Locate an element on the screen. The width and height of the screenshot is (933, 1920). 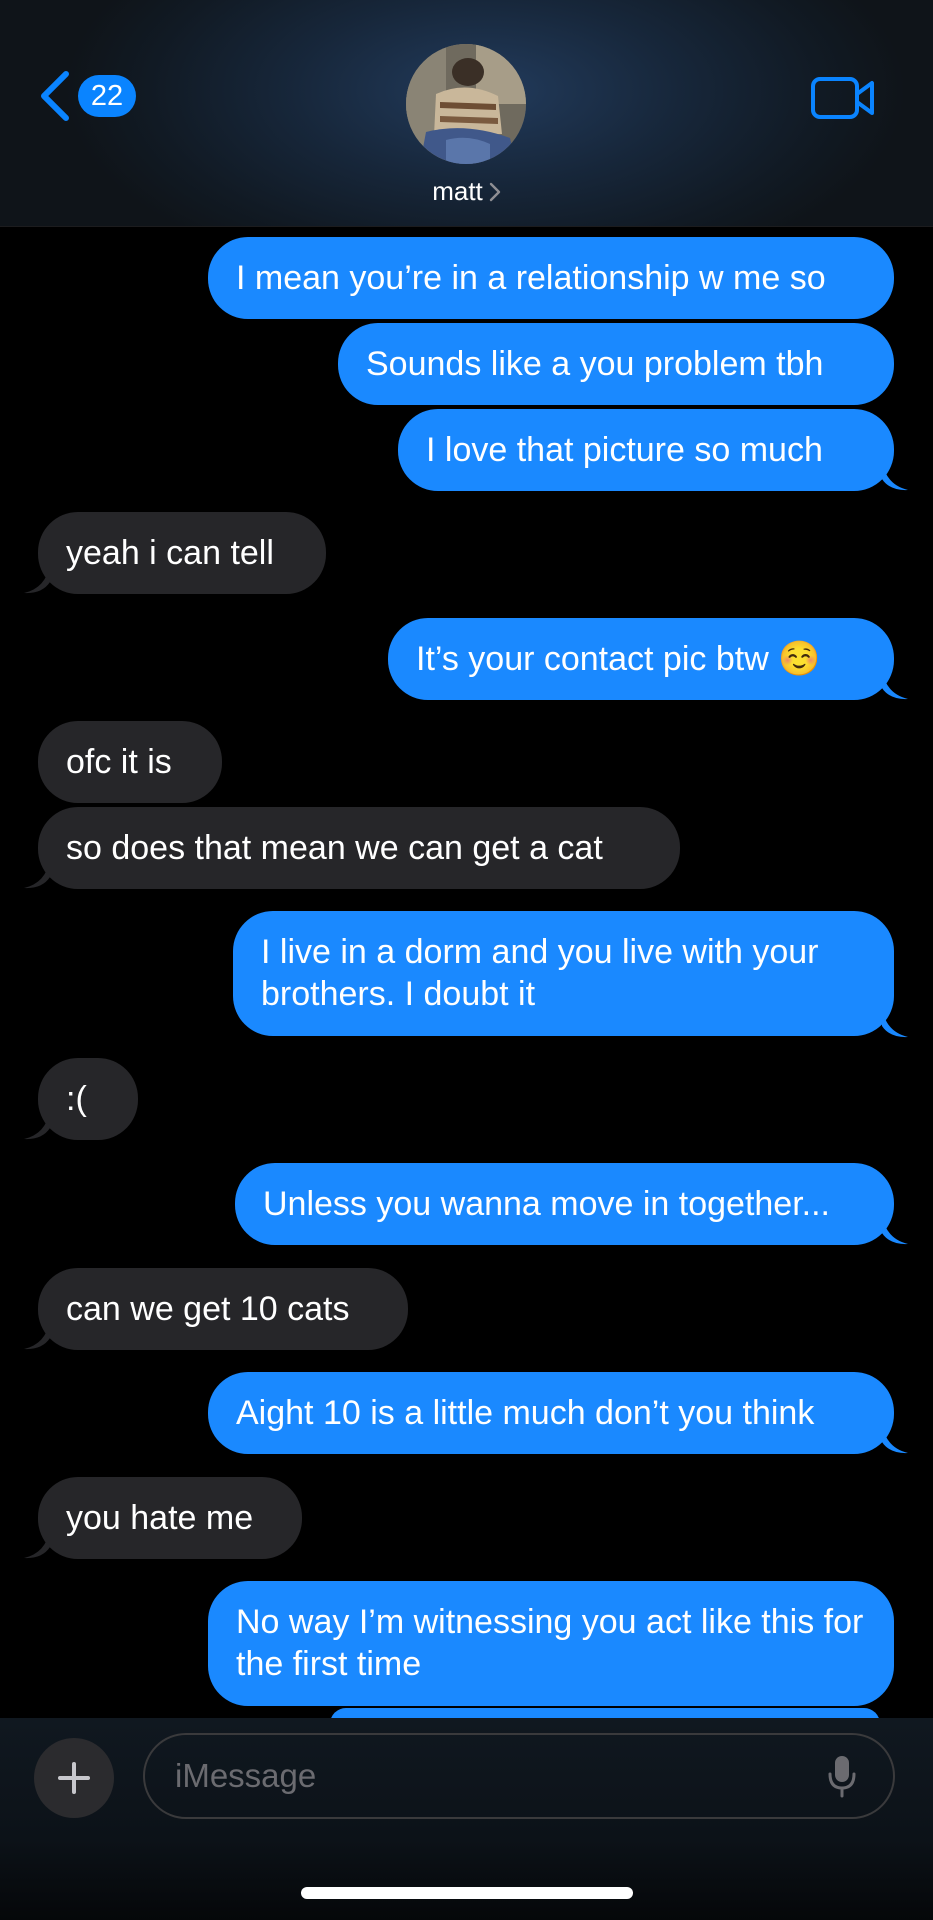
contact-name: matt is located at coordinates (457, 191).